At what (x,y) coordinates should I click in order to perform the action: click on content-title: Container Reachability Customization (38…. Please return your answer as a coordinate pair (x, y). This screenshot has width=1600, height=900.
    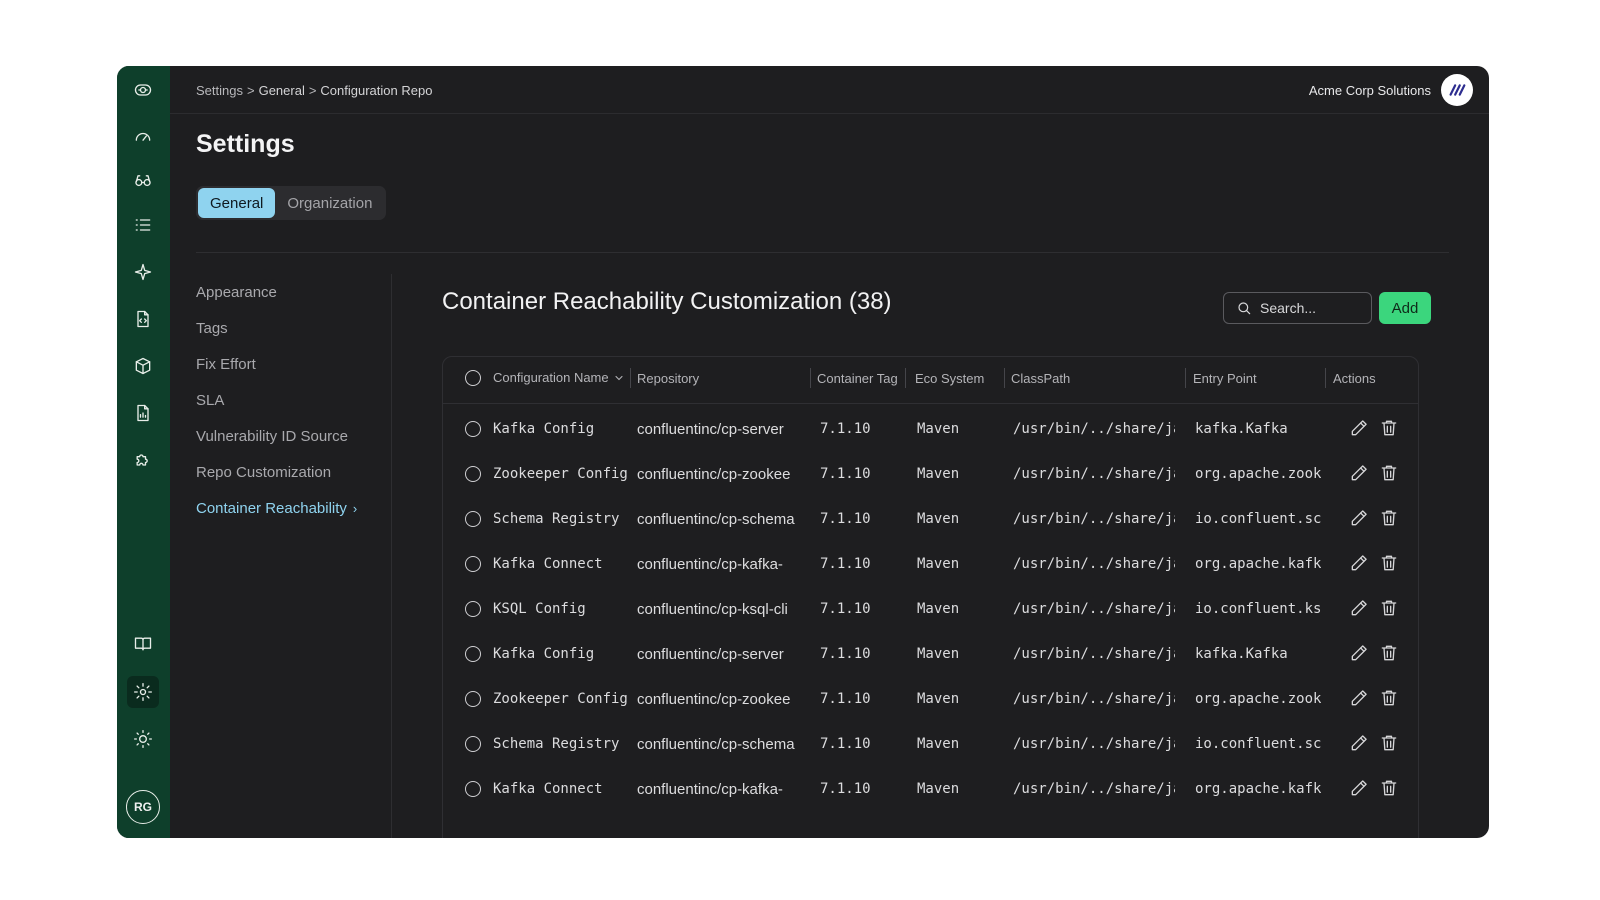
    Looking at the image, I should click on (667, 301).